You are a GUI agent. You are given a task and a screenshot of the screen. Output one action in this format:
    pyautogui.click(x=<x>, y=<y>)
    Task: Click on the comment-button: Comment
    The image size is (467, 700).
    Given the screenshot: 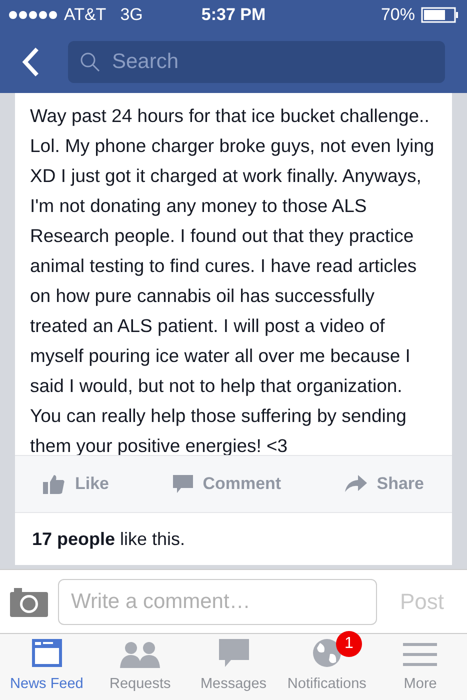 What is the action you would take?
    pyautogui.click(x=227, y=484)
    